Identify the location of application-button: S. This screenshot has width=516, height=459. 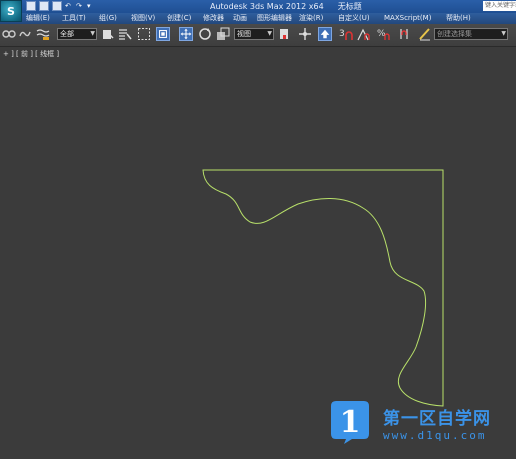
(11, 11).